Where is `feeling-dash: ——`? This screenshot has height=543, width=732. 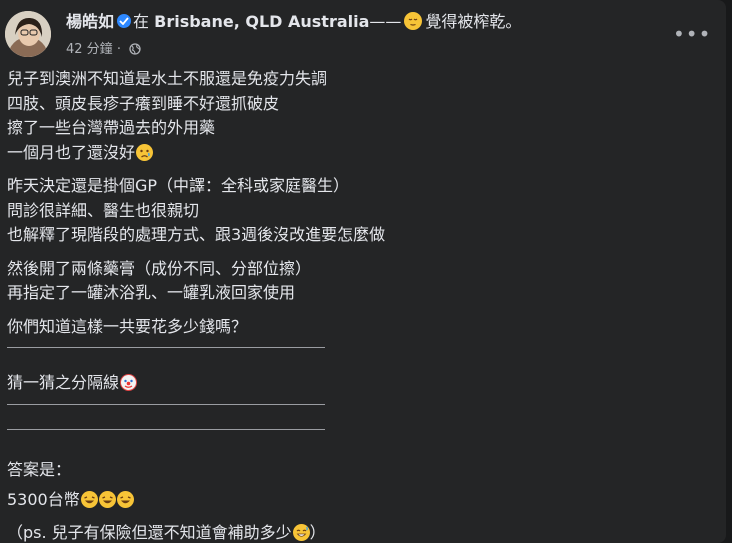
feeling-dash: —— is located at coordinates (385, 21).